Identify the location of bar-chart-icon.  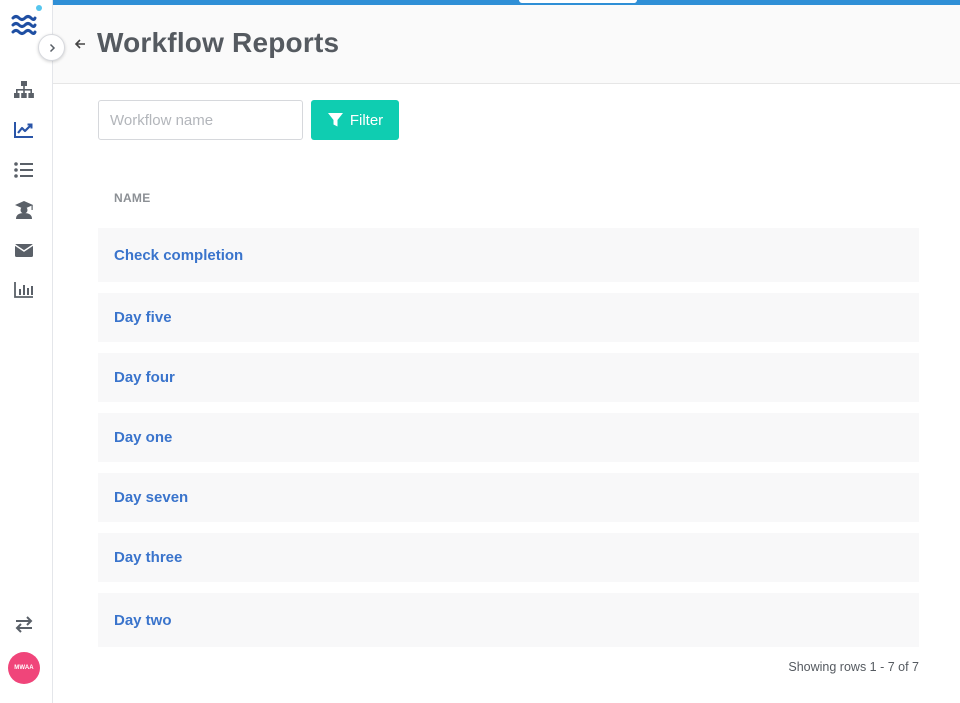
(24, 290).